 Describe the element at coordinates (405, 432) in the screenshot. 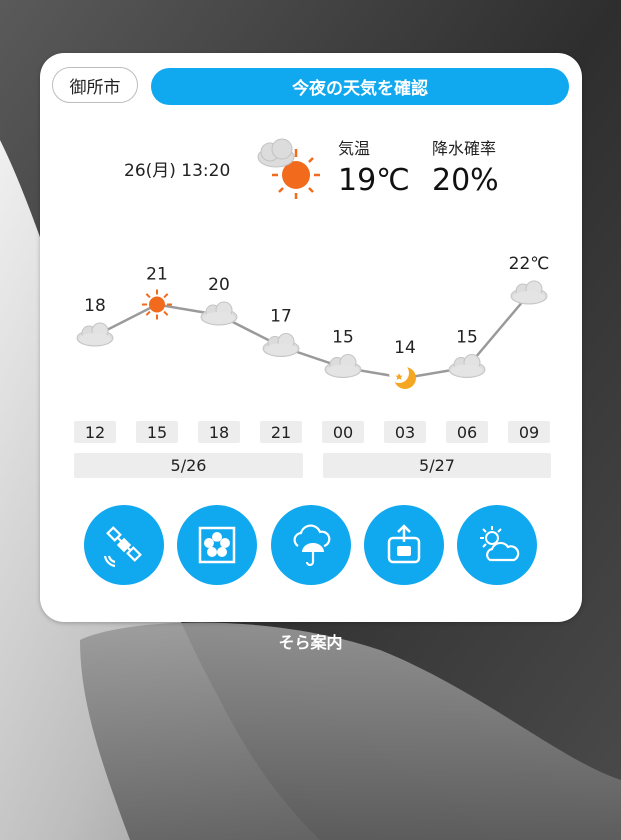

I see `hour-label: 03` at that location.